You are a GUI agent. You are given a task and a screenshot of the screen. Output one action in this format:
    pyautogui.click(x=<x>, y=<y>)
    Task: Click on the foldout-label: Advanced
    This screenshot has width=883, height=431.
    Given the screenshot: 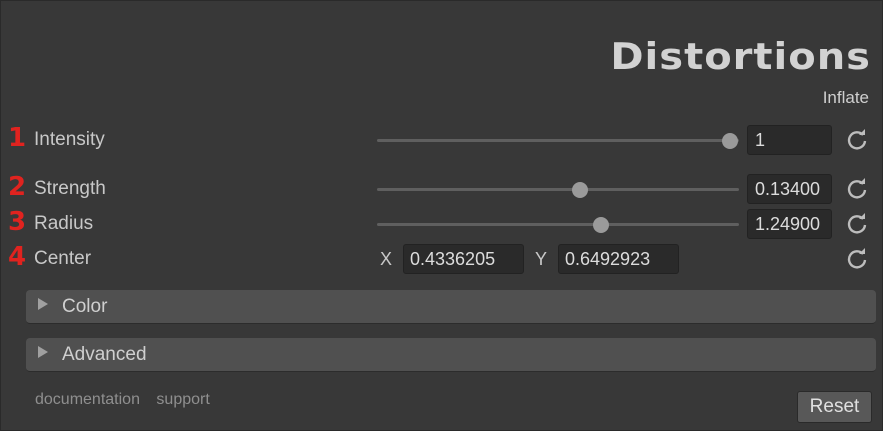 What is the action you would take?
    pyautogui.click(x=104, y=354)
    